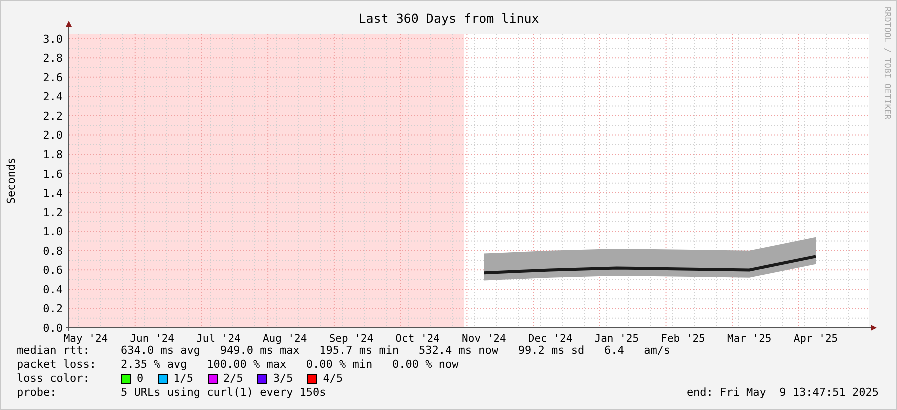  What do you see at coordinates (283, 379) in the screenshot?
I see `legend-text: 3/5` at bounding box center [283, 379].